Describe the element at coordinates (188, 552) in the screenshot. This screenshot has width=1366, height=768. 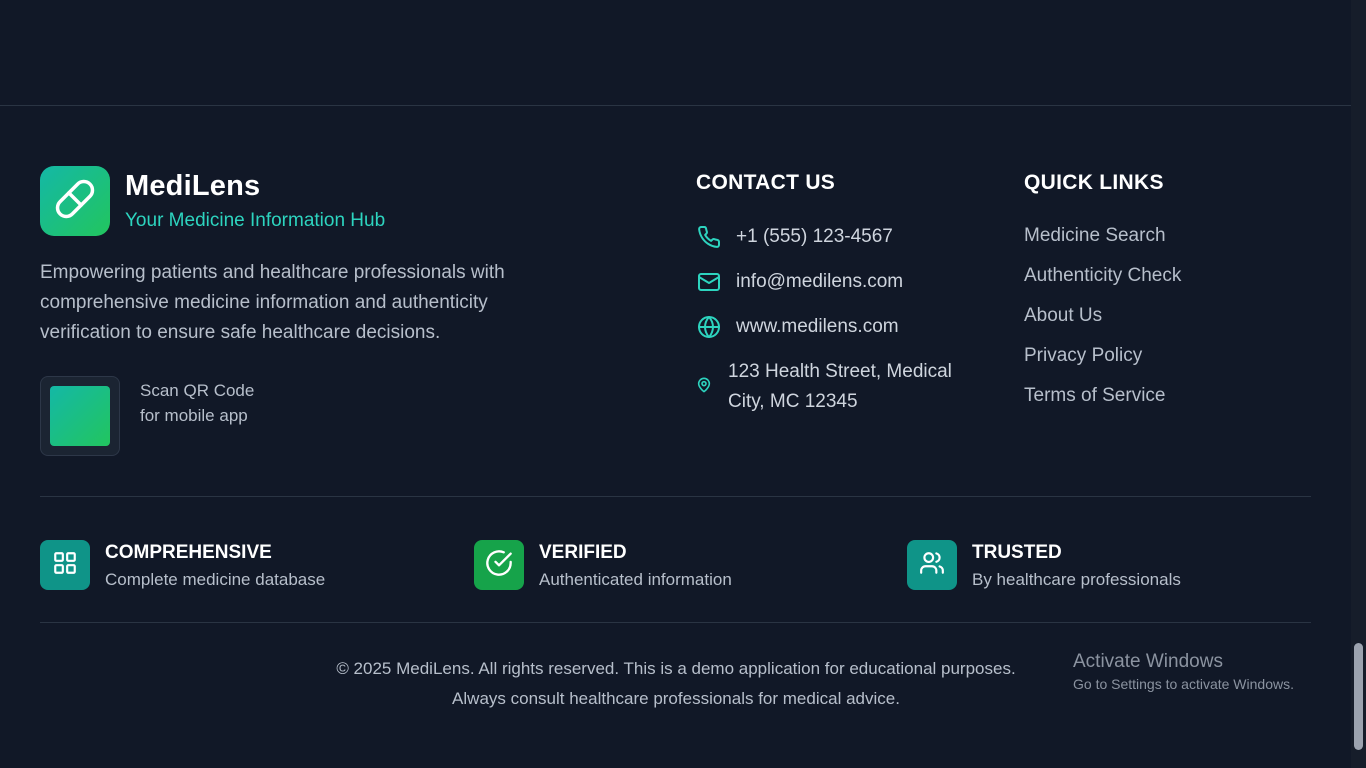
I see `feature-comprehensive-title: COMPREHENSIVE` at that location.